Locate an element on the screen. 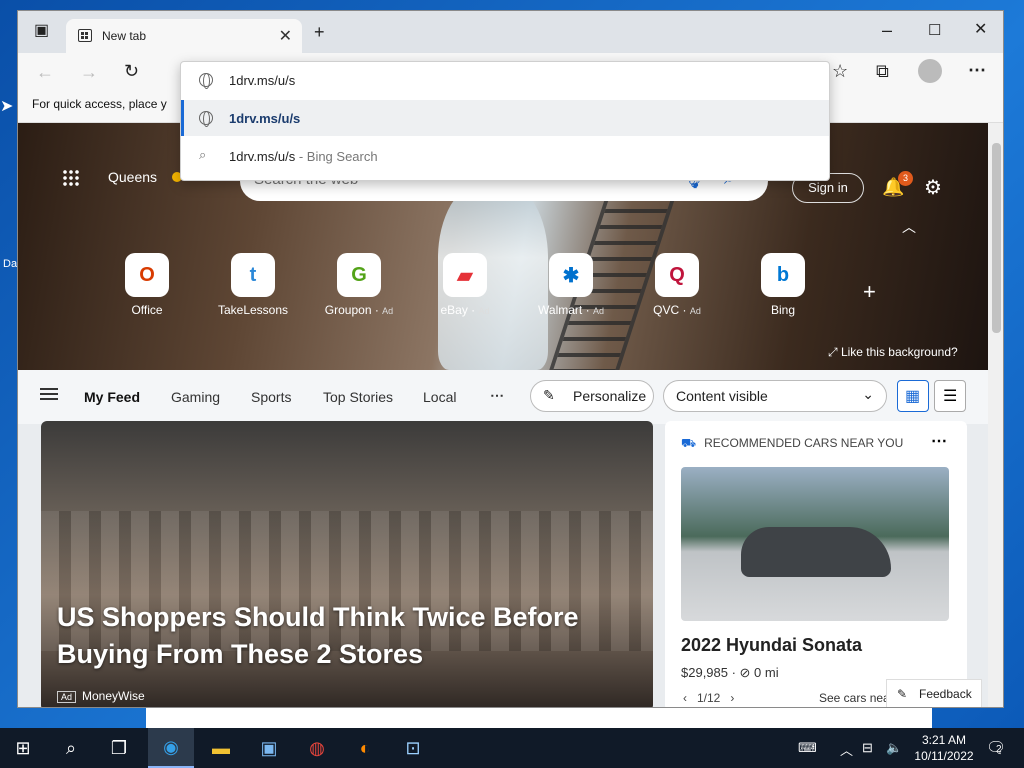  profile-avatar-icon is located at coordinates (930, 71).